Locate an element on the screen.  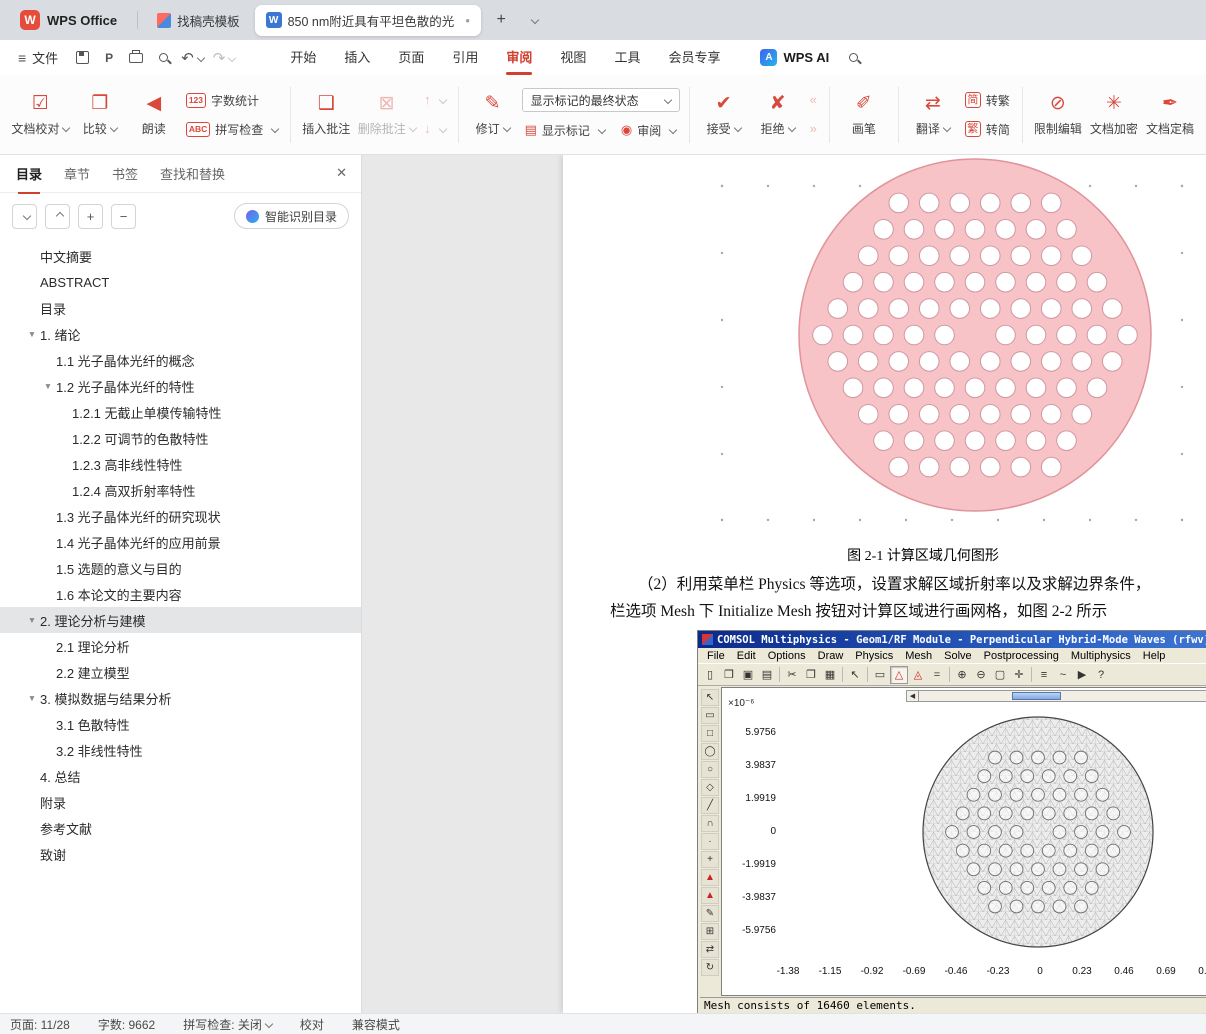
toc-item: 1.3 光子晶体光纤的研究现状 is located at coordinates (180, 516).